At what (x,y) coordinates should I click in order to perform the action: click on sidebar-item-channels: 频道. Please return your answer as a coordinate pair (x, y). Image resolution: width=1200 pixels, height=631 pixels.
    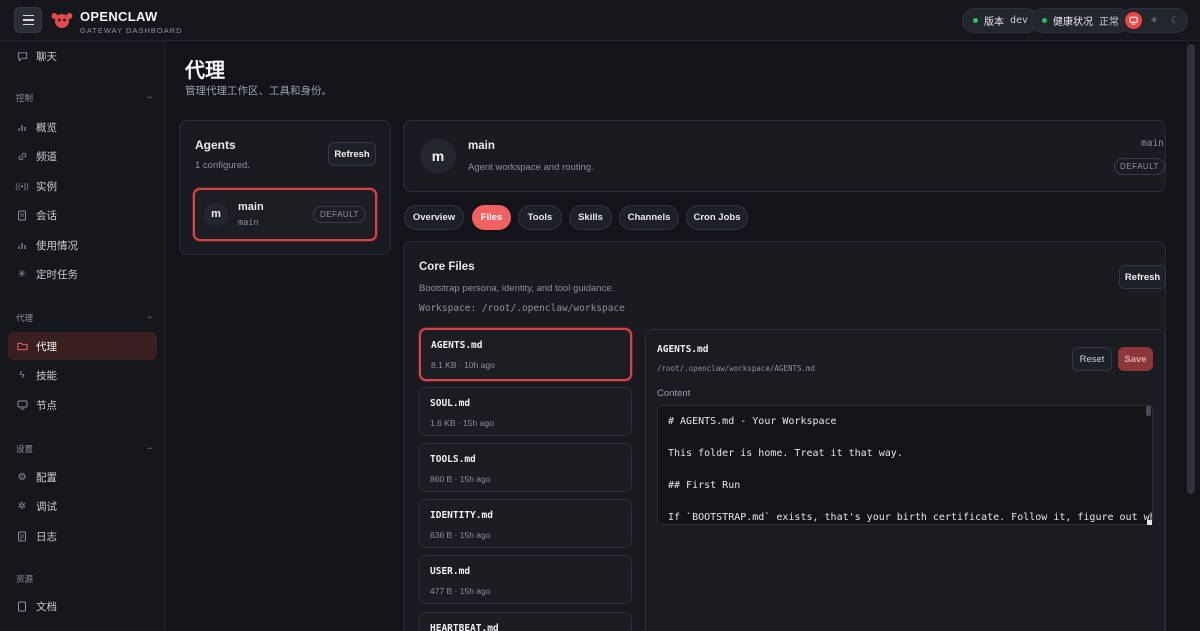
    Looking at the image, I should click on (82, 156).